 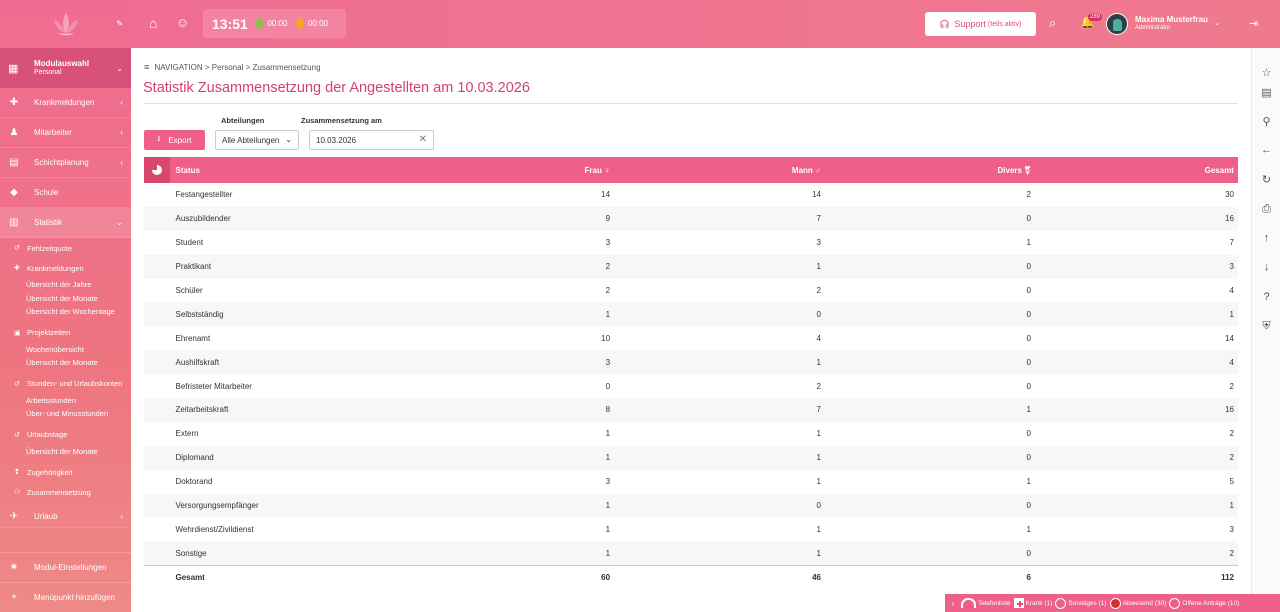 I want to click on cell-status: Schüler, so click(x=189, y=290).